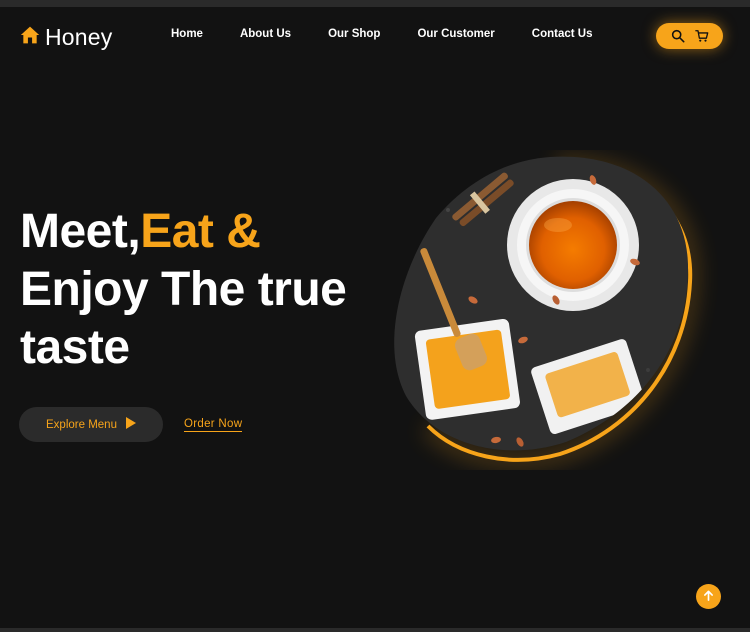 This screenshot has width=750, height=632. Describe the element at coordinates (678, 36) in the screenshot. I see `search-icon` at that location.